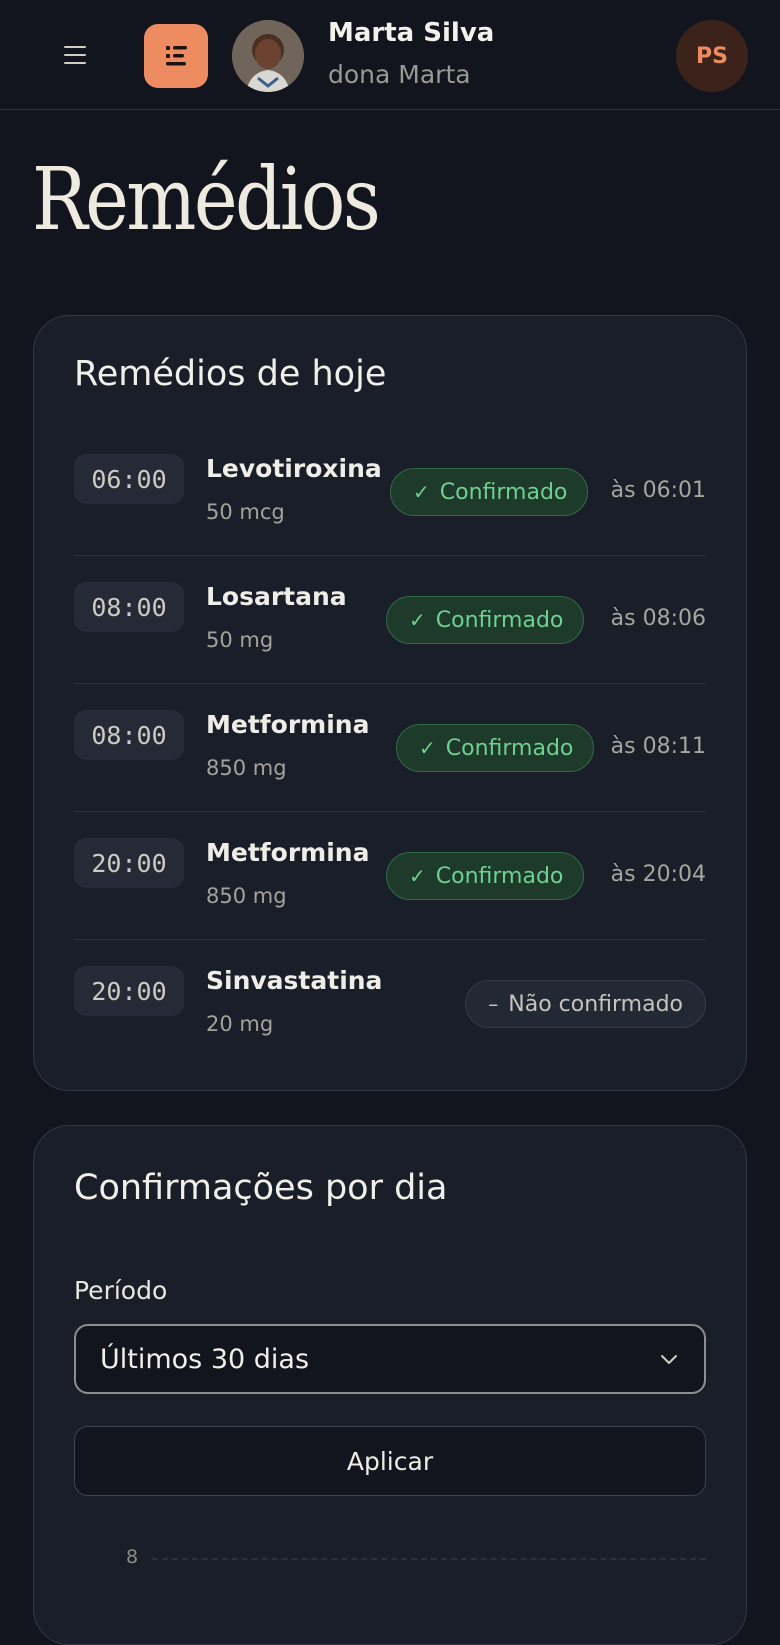 Image resolution: width=780 pixels, height=1645 pixels. What do you see at coordinates (669, 1359) in the screenshot?
I see `chevron-down-icon` at bounding box center [669, 1359].